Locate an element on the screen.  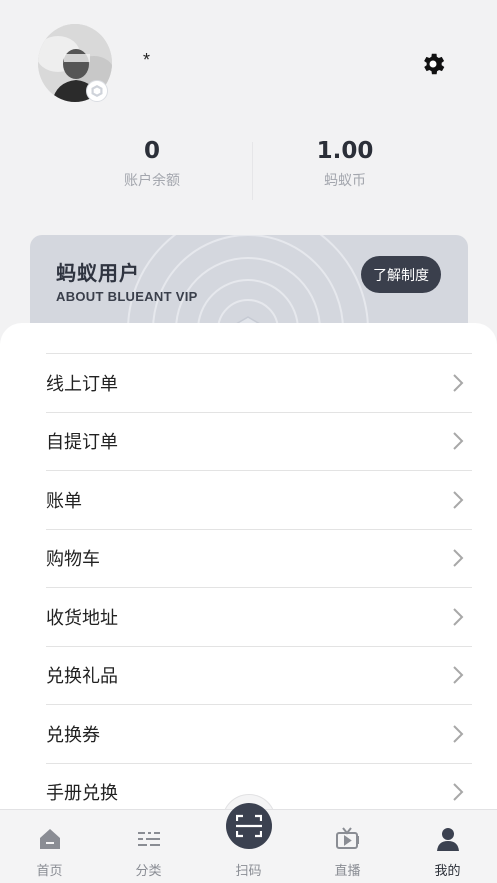
menu-item-label: 收货地址 is located at coordinates (82, 618).